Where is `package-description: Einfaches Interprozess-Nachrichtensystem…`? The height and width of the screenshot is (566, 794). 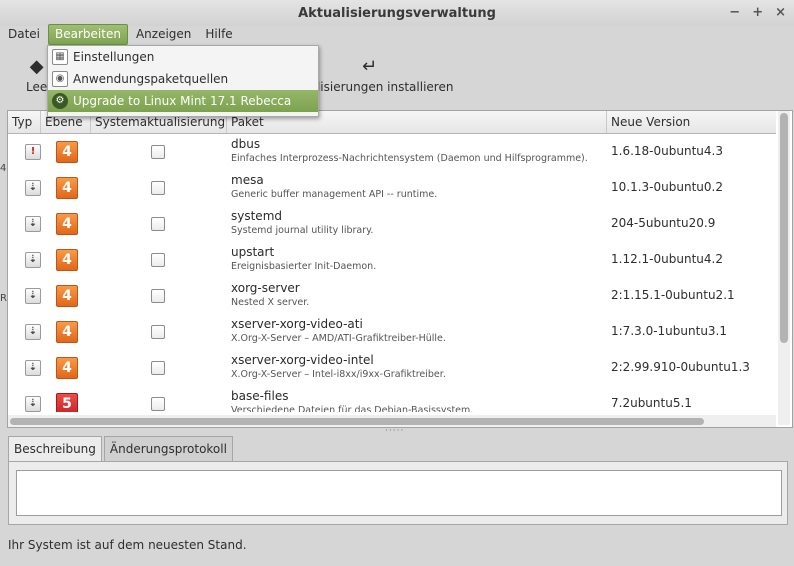 package-description: Einfaches Interprozess-Nachrichtensystem… is located at coordinates (409, 158).